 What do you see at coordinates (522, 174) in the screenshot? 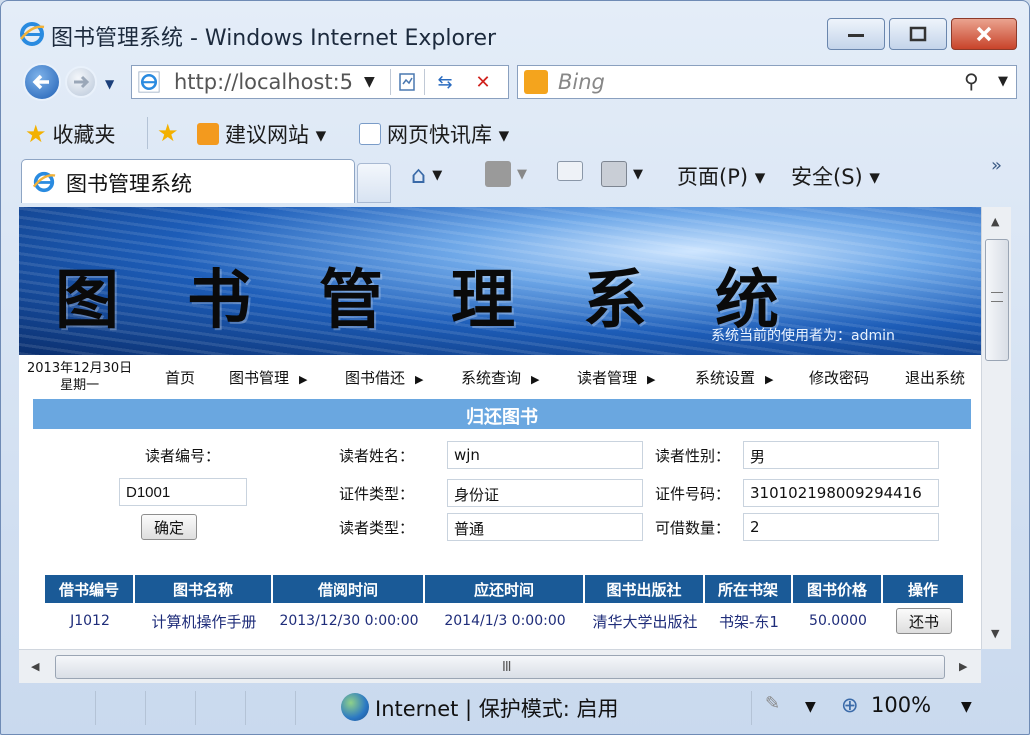
I see `feeds-dropdown-icon: ▼` at bounding box center [522, 174].